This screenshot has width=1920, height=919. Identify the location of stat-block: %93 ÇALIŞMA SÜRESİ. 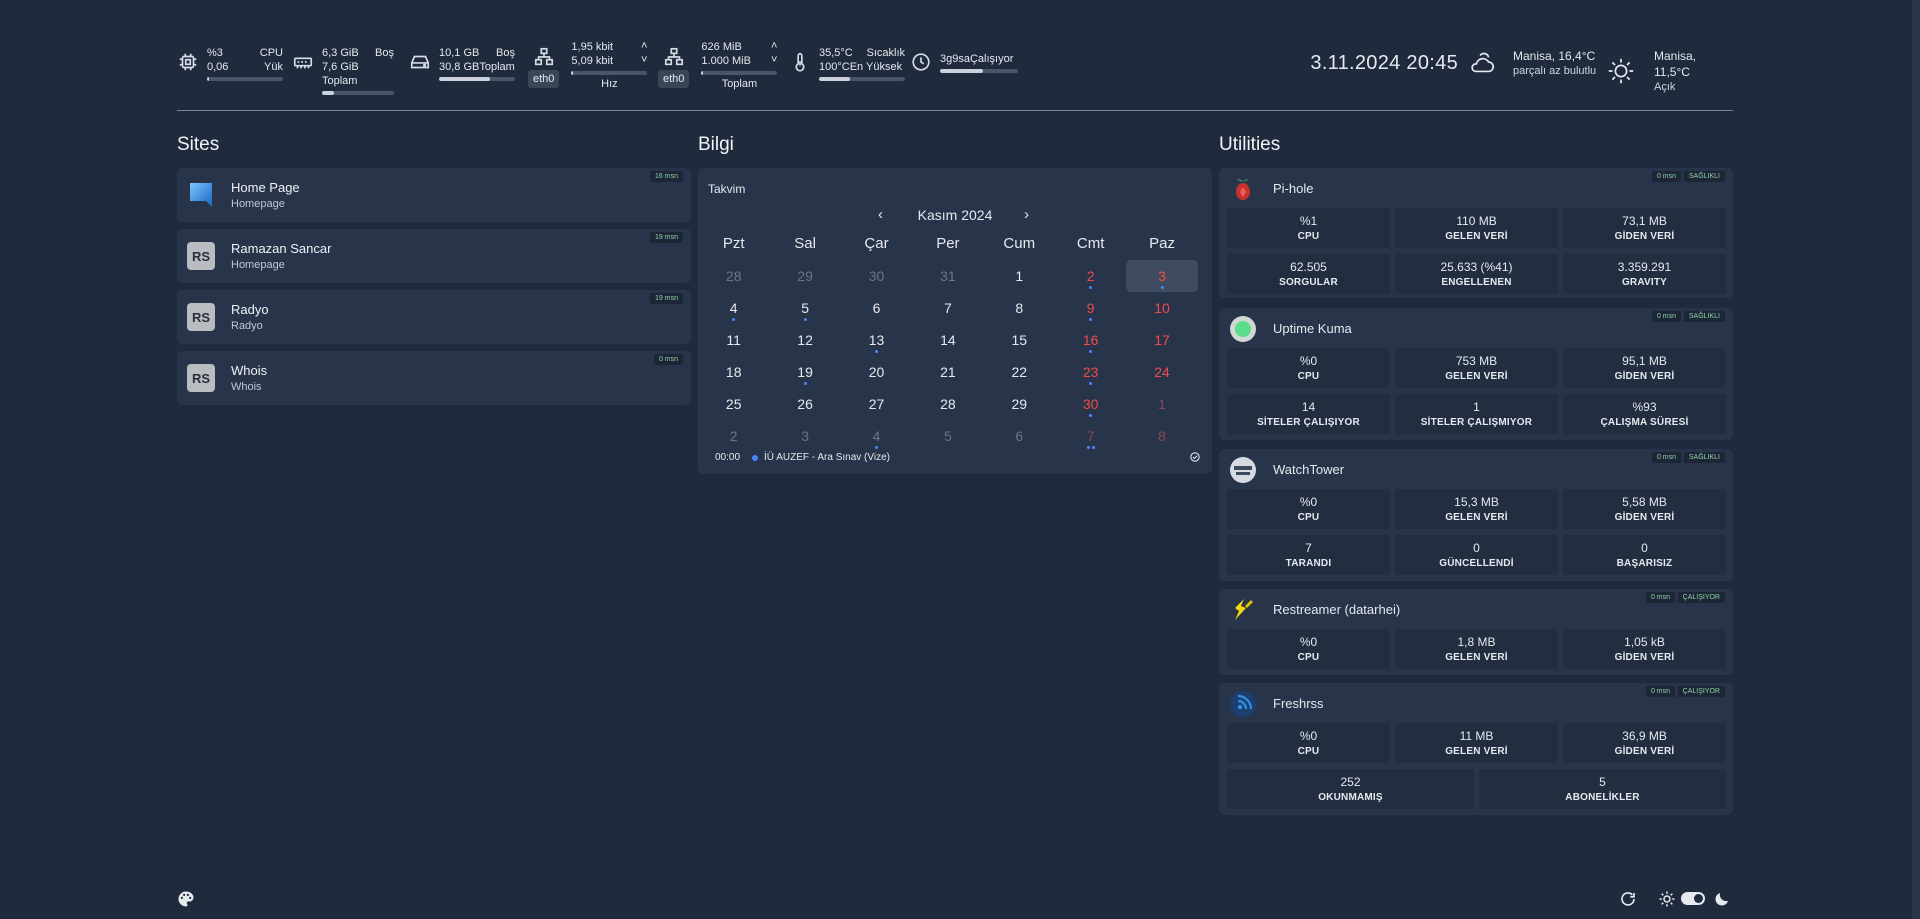
(1644, 414).